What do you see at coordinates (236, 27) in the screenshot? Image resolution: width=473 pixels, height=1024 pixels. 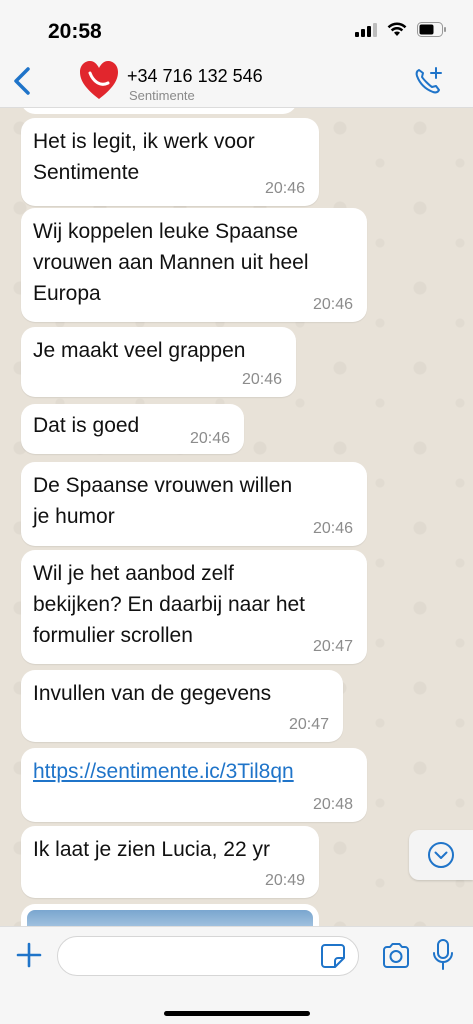 I see `status-bar: 20:58` at bounding box center [236, 27].